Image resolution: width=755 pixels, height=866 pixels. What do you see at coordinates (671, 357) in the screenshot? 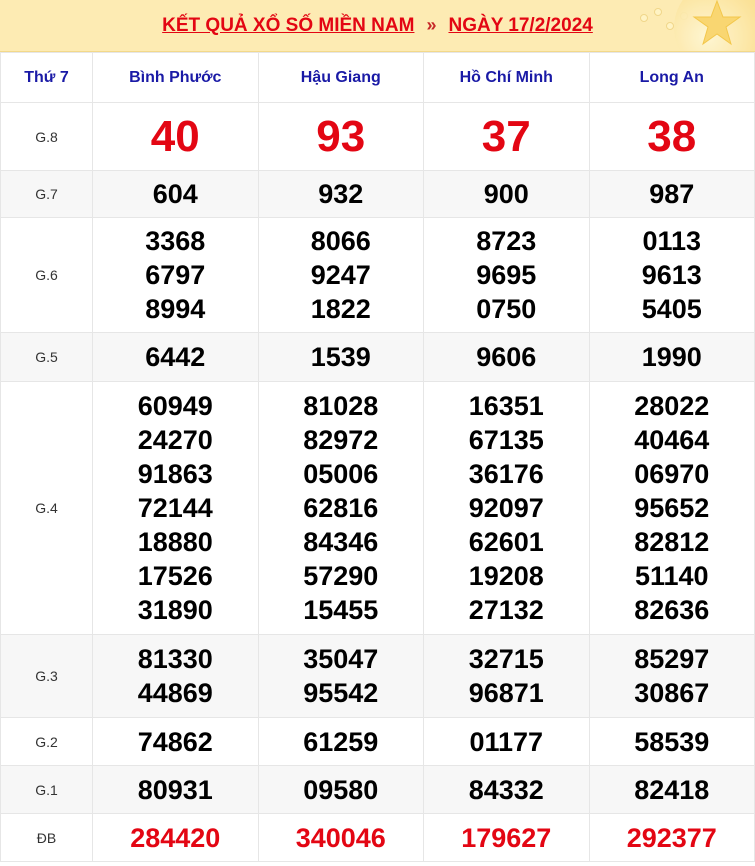
I see `winning-number: 1990` at bounding box center [671, 357].